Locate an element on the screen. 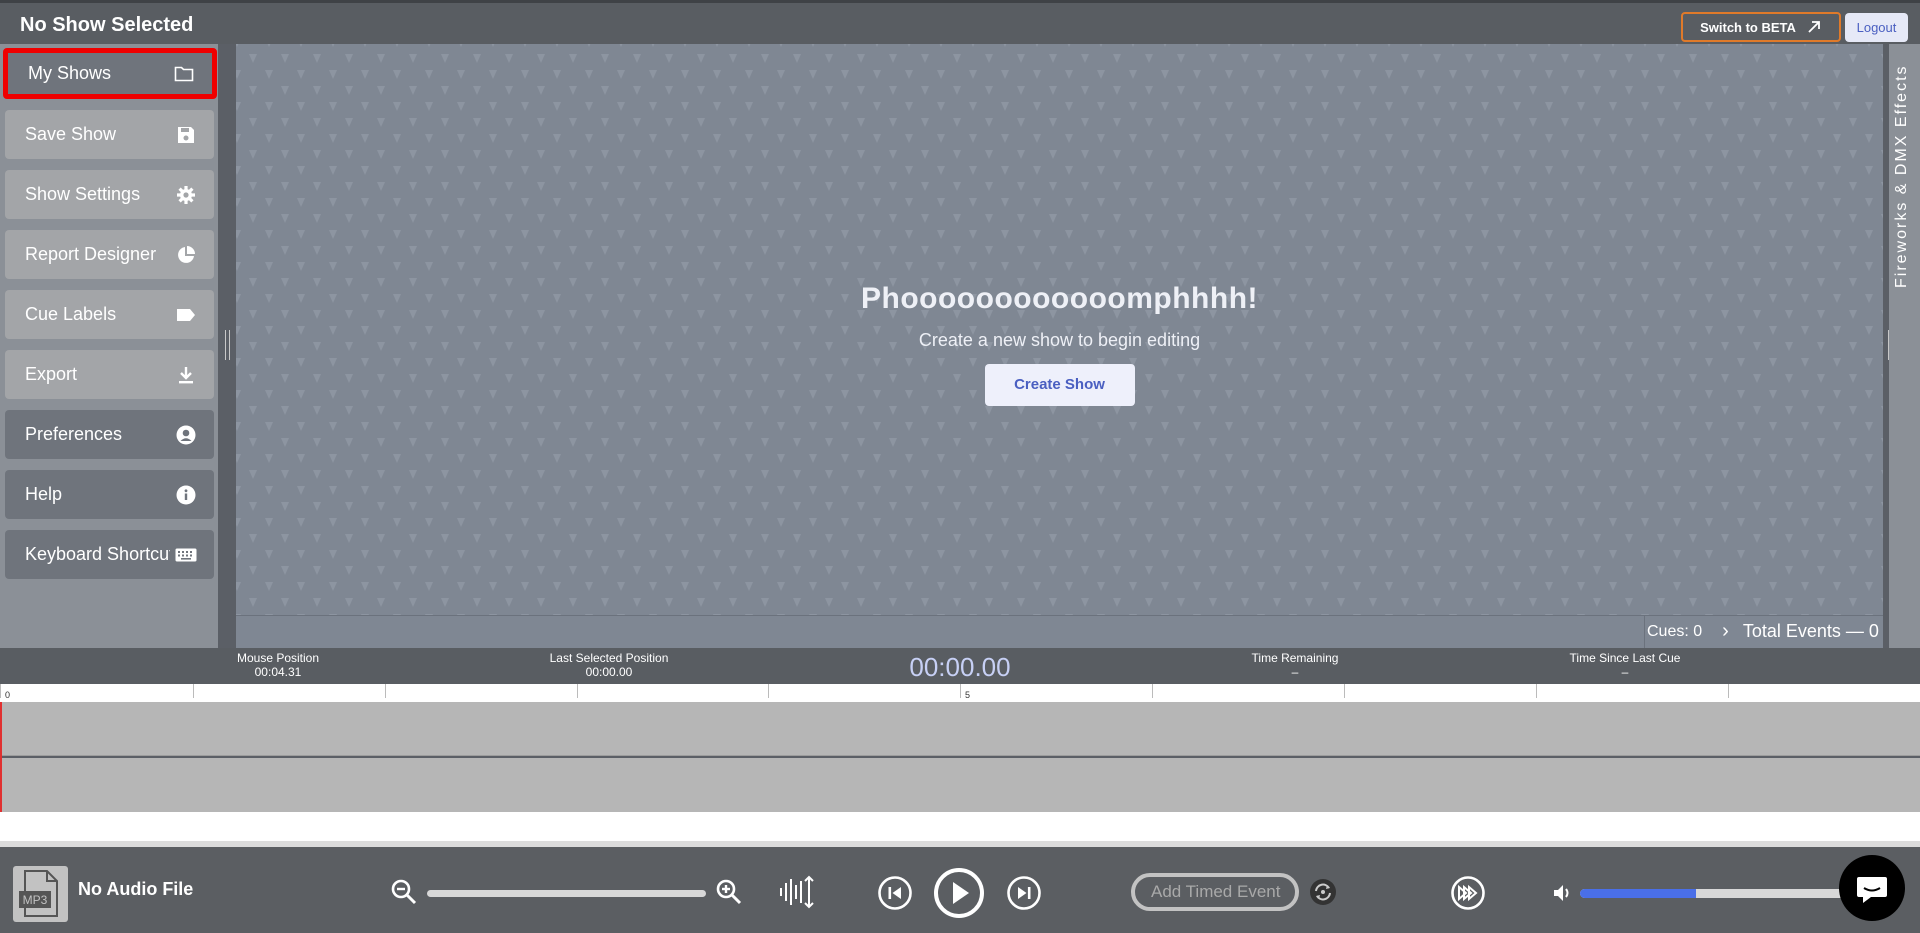  mouse-position: Mouse Position 00:04.31 is located at coordinates (278, 665).